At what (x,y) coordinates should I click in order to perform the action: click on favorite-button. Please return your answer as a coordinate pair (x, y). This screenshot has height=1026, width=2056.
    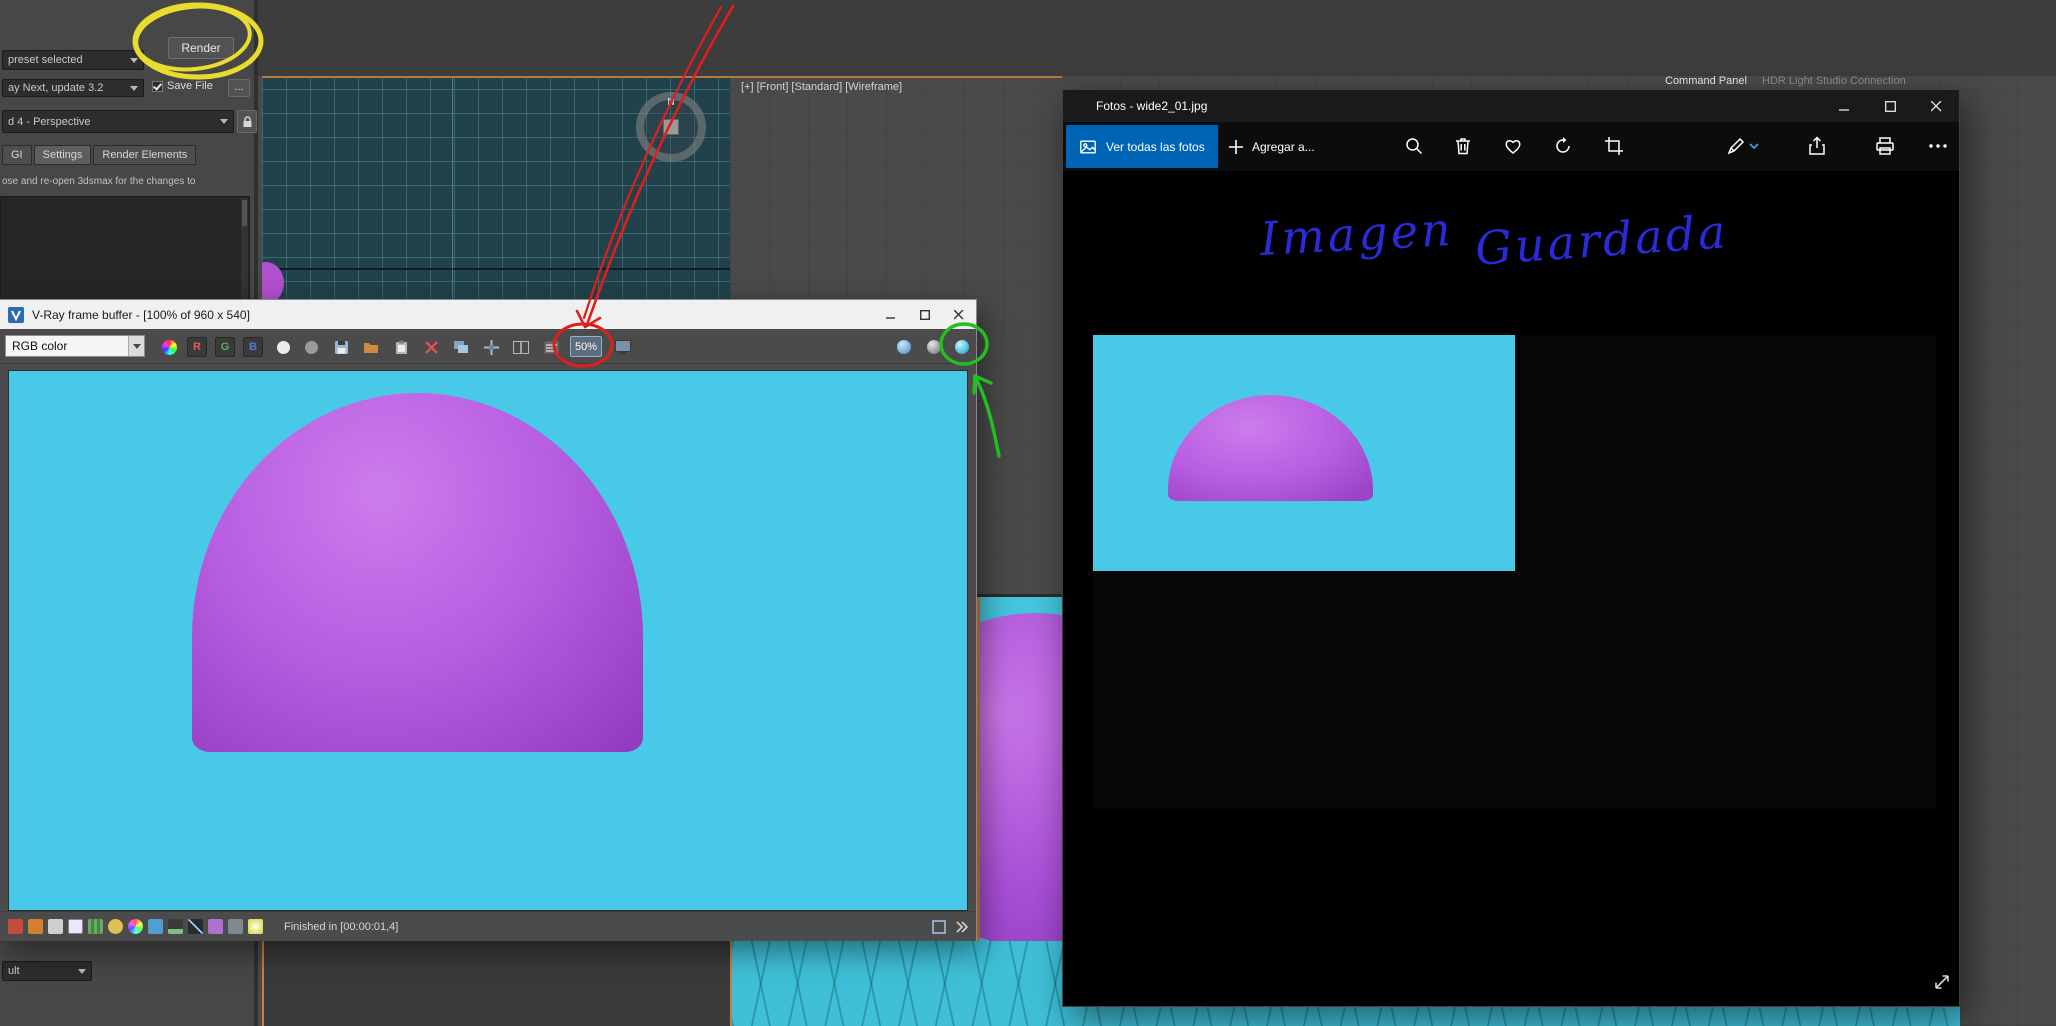
    Looking at the image, I should click on (1513, 146).